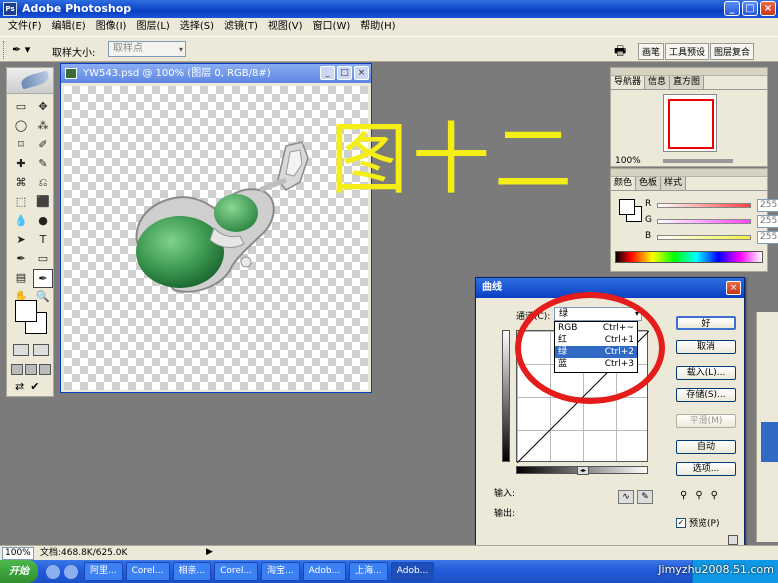 The height and width of the screenshot is (583, 778). I want to click on toolbox-header, so click(30, 81).